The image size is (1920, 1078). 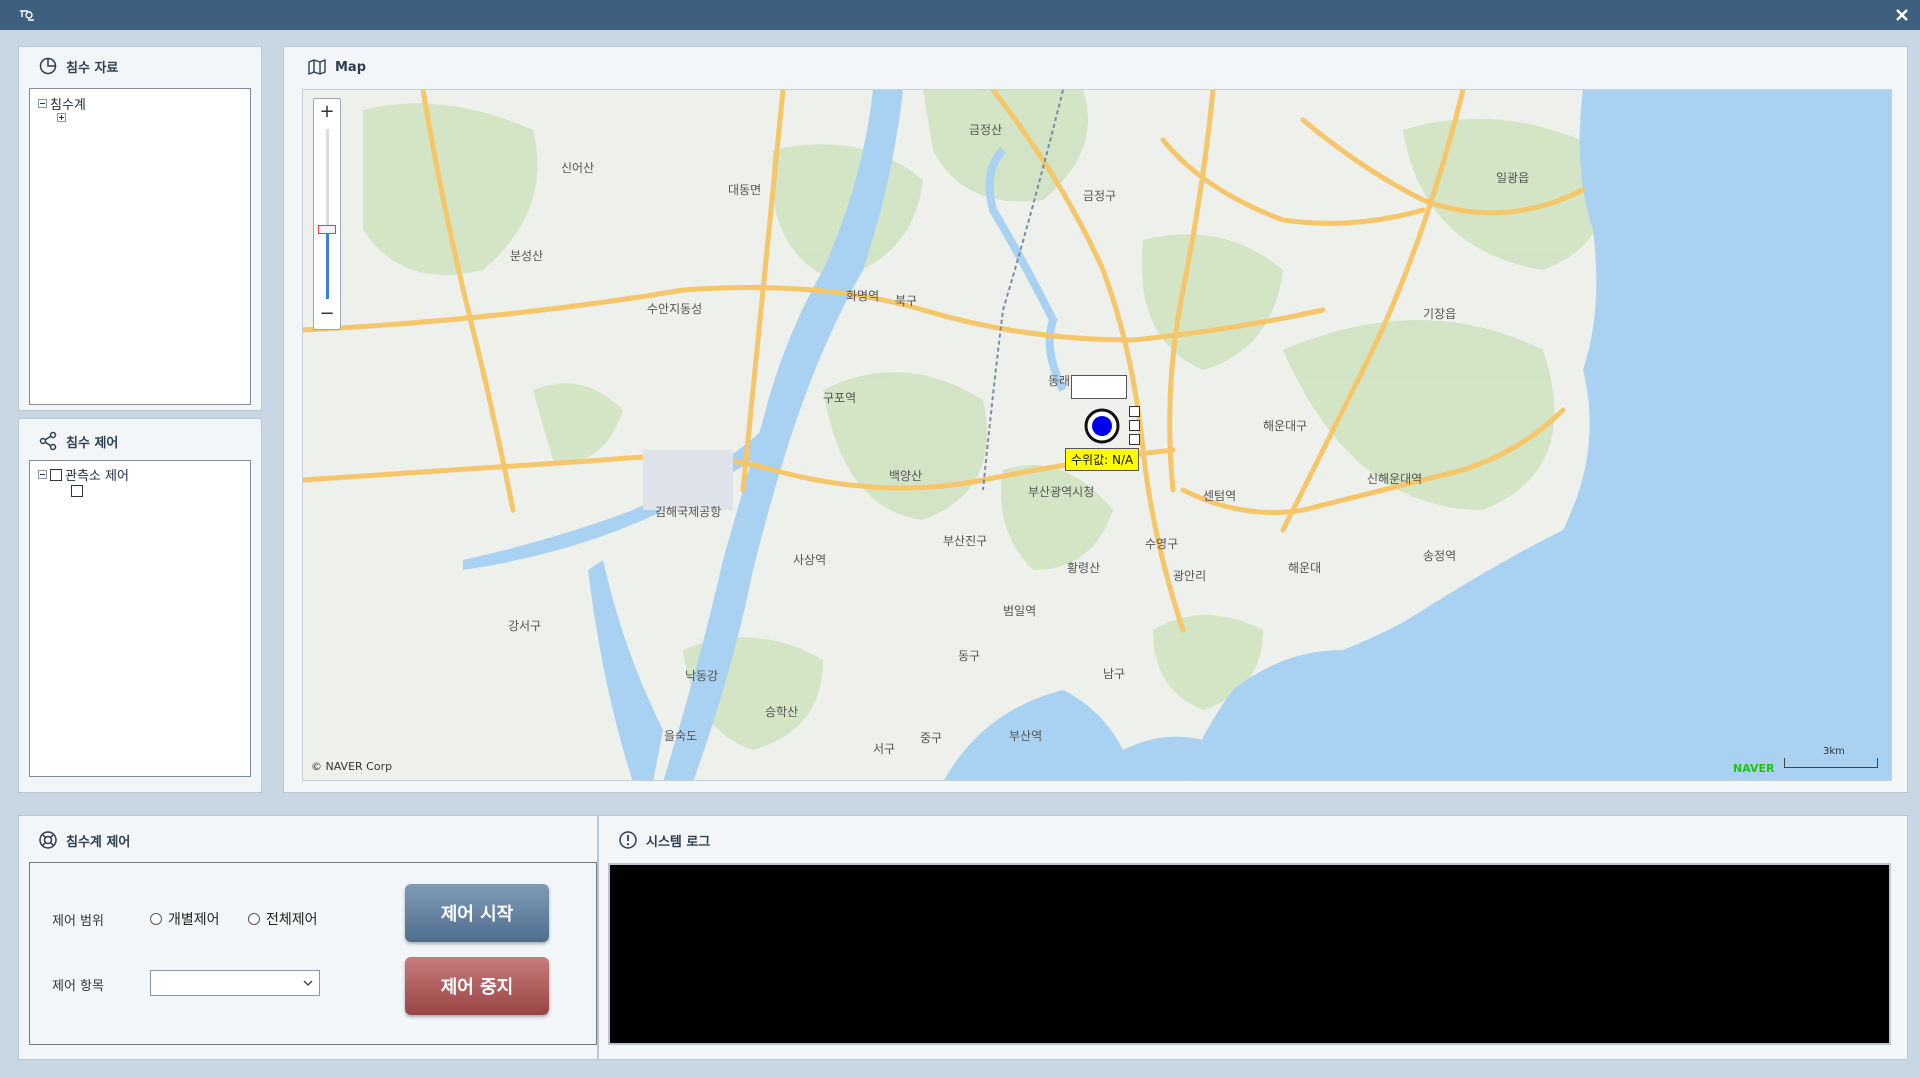 What do you see at coordinates (140, 618) in the screenshot?
I see `flood-control-tree: 관측소 제어` at bounding box center [140, 618].